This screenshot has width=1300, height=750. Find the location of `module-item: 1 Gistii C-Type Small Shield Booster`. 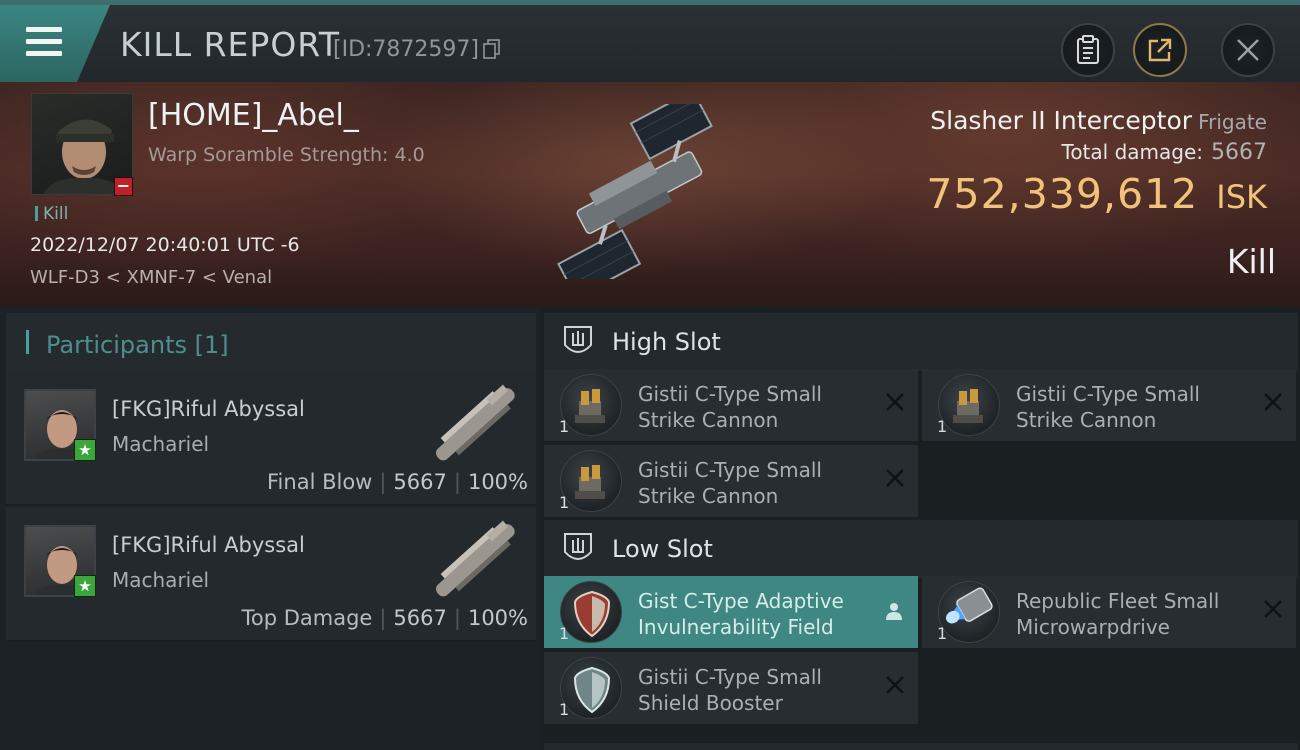

module-item: 1 Gistii C-Type Small Shield Booster is located at coordinates (731, 688).